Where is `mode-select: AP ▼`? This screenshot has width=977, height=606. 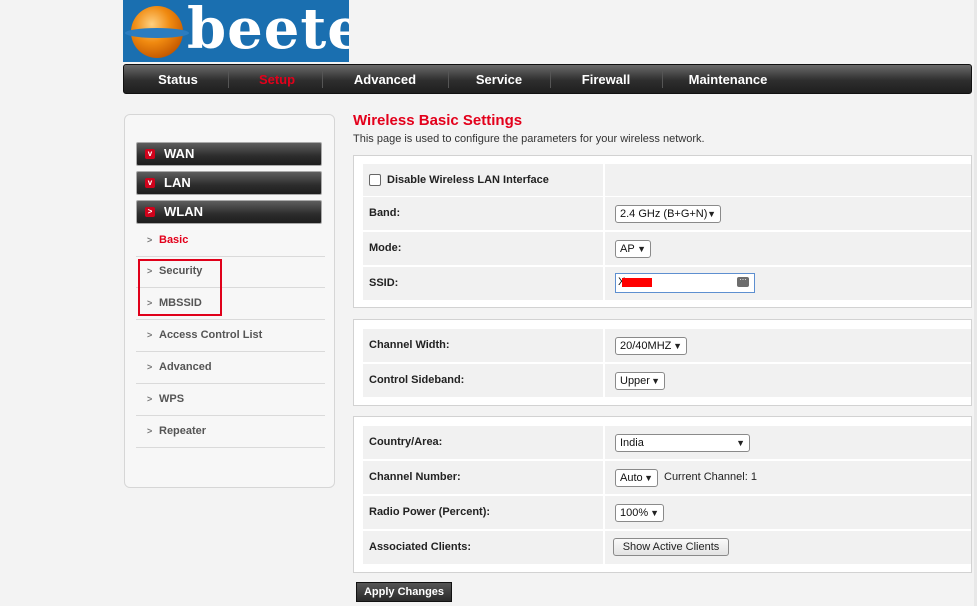 mode-select: AP ▼ is located at coordinates (633, 249).